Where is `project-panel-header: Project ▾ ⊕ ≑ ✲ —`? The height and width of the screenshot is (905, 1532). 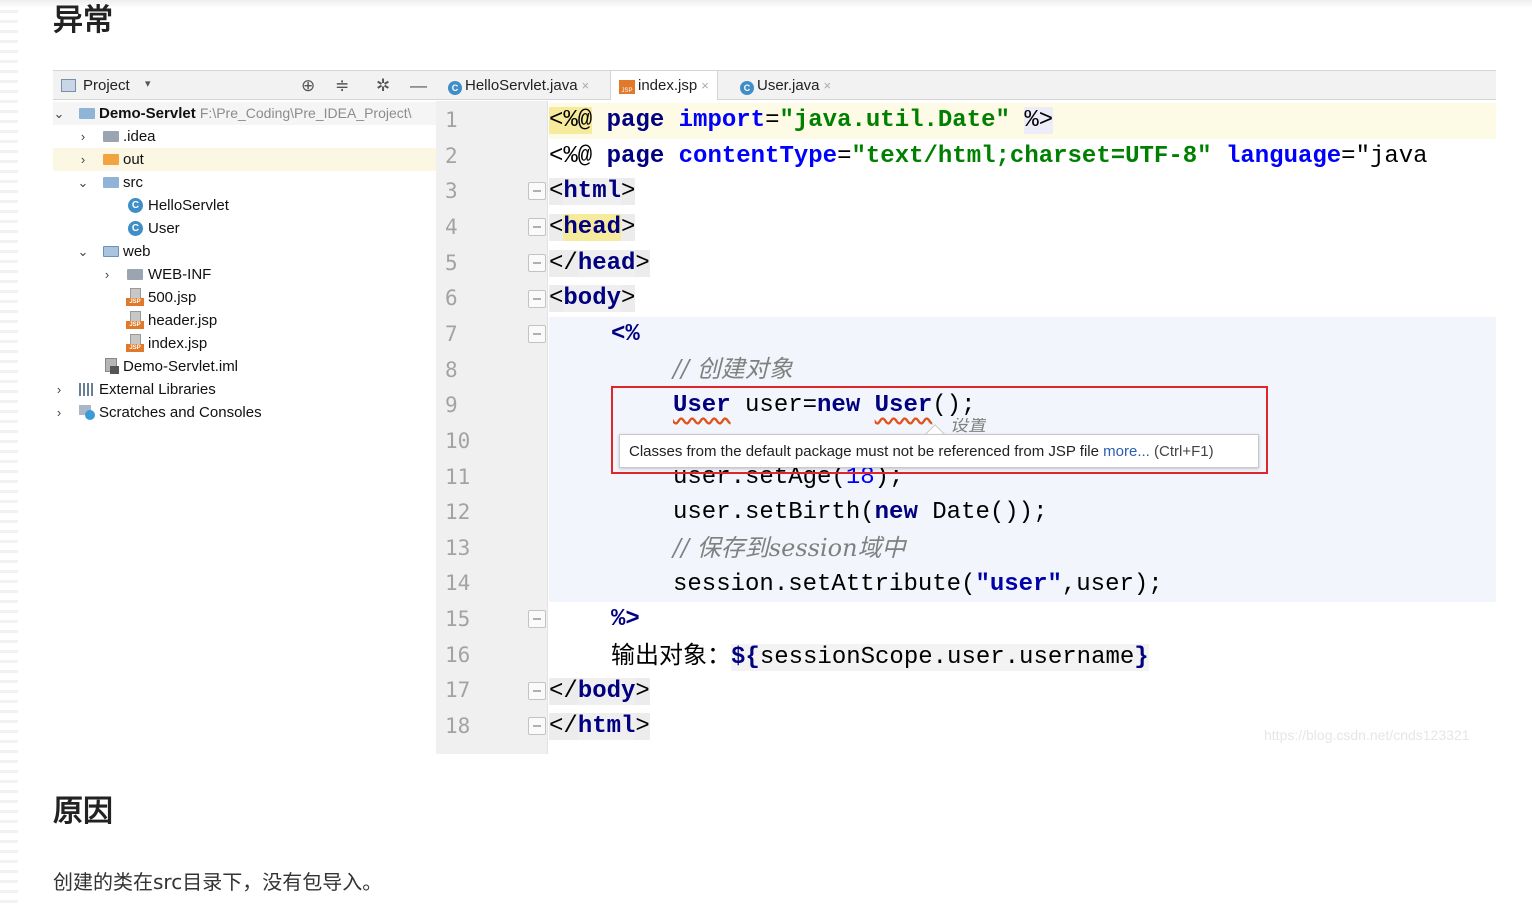
project-panel-header: Project ▾ ⊕ ≑ ✲ — is located at coordinates (244, 85).